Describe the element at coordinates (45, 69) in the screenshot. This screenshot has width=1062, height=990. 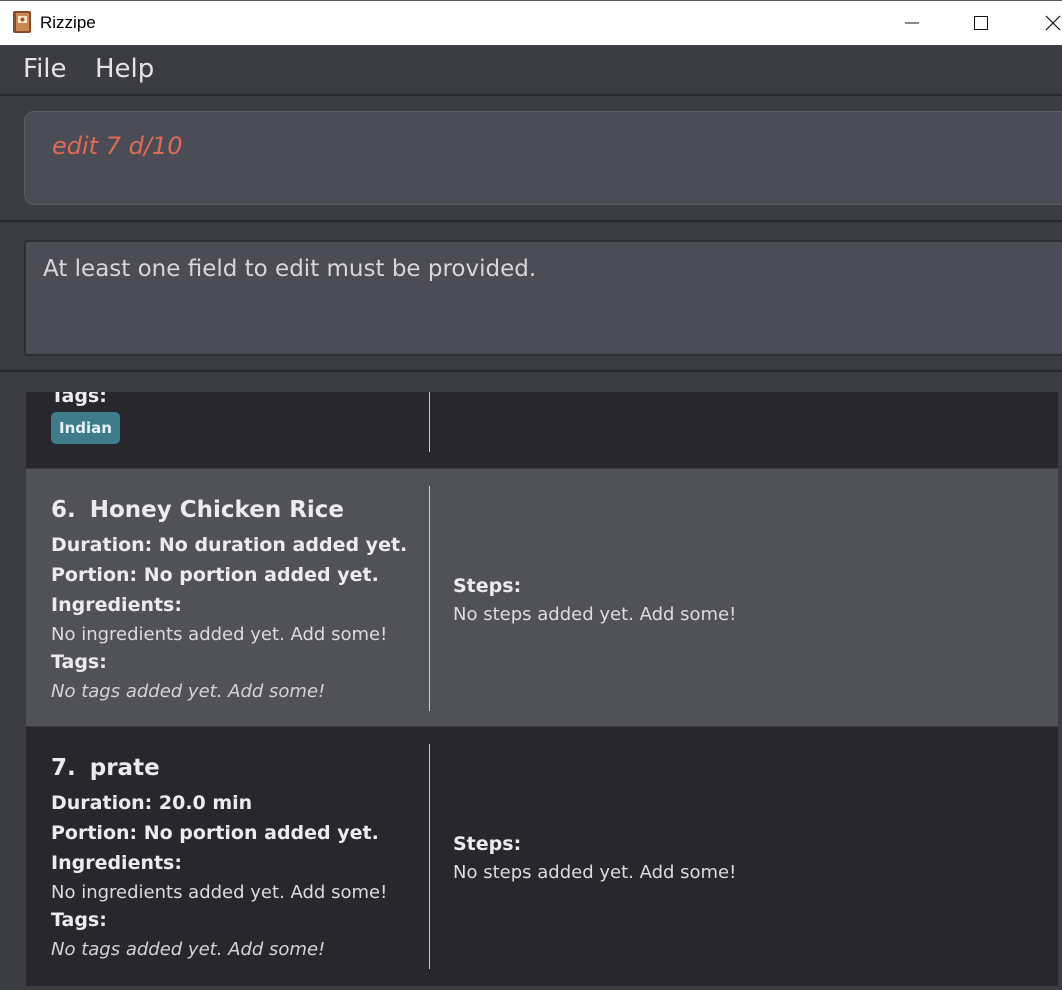
I see `menu-file: File` at that location.